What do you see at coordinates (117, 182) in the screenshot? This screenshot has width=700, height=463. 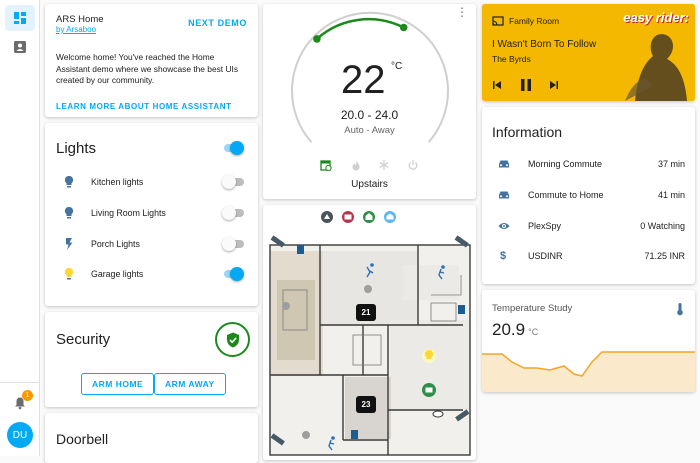 I see `light-label: Kitchen lights` at bounding box center [117, 182].